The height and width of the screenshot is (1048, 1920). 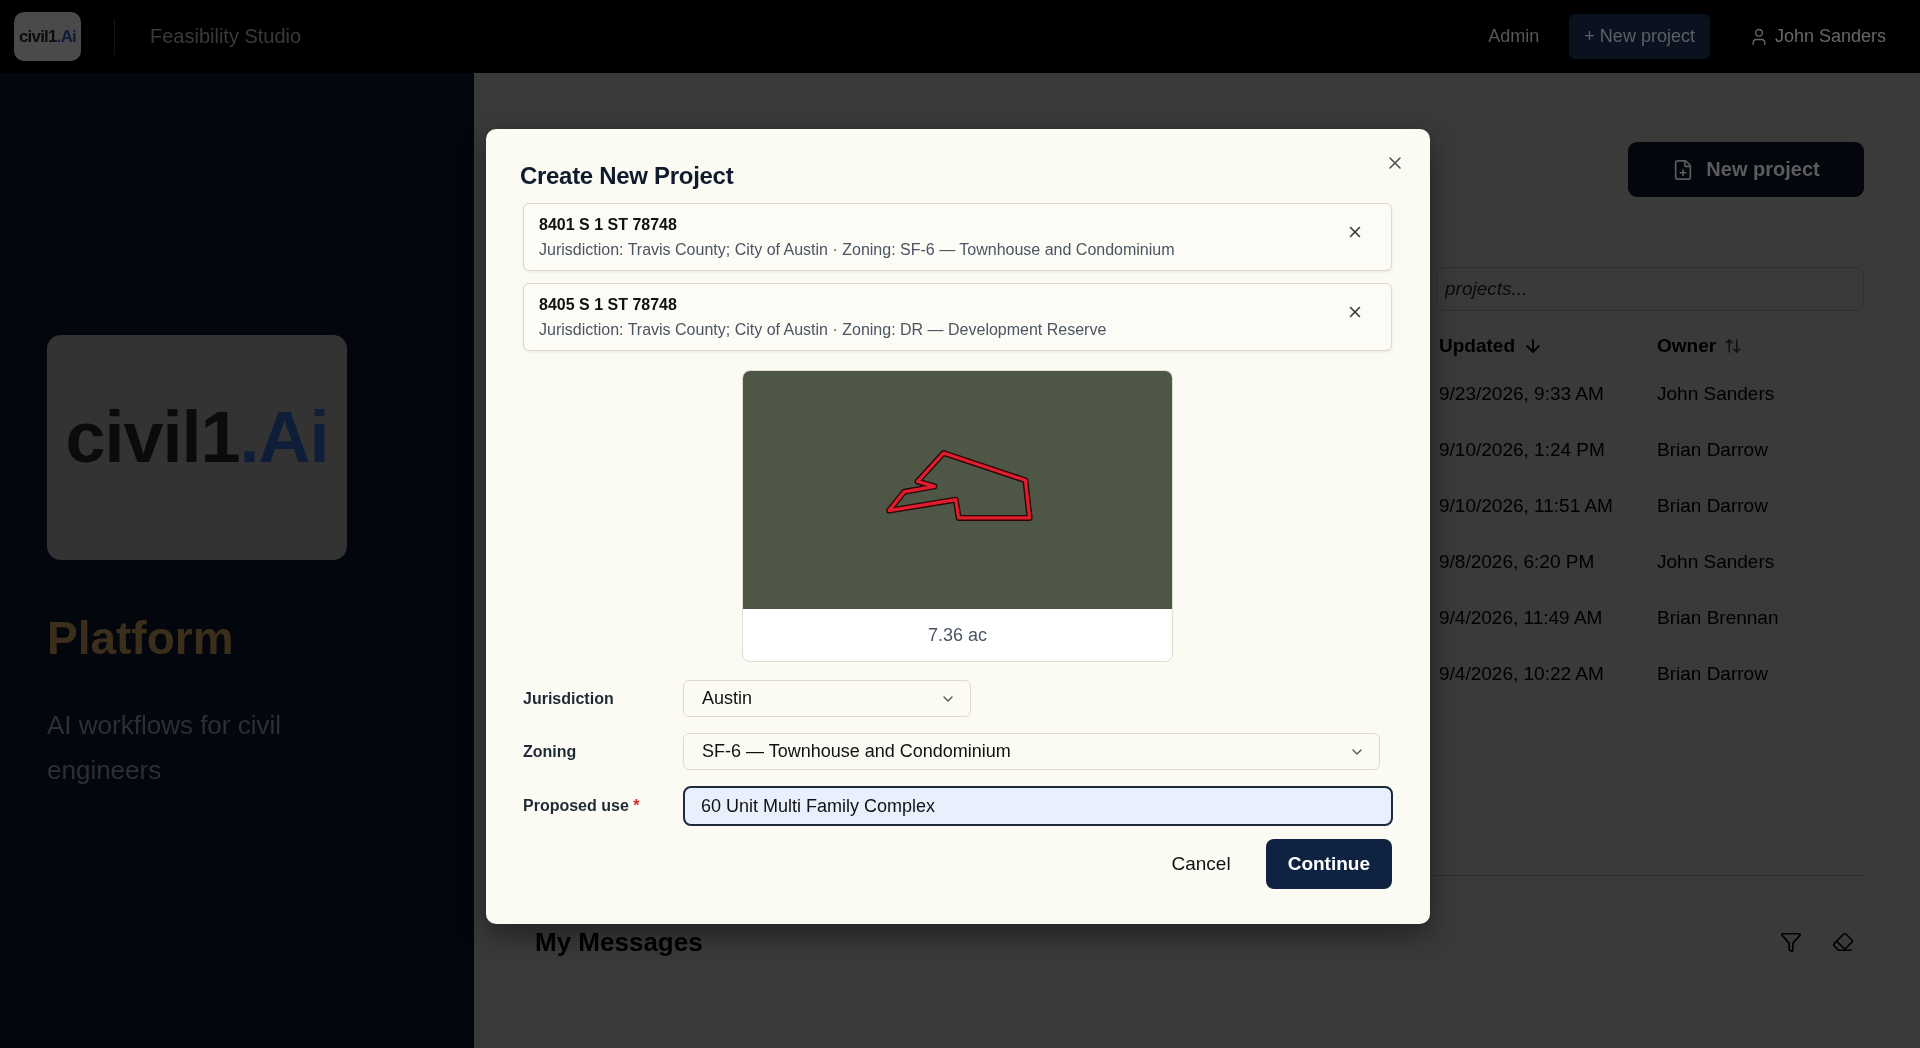 What do you see at coordinates (1038, 806) in the screenshot?
I see `text-input-field: 60 Unit Multi Family Complex` at bounding box center [1038, 806].